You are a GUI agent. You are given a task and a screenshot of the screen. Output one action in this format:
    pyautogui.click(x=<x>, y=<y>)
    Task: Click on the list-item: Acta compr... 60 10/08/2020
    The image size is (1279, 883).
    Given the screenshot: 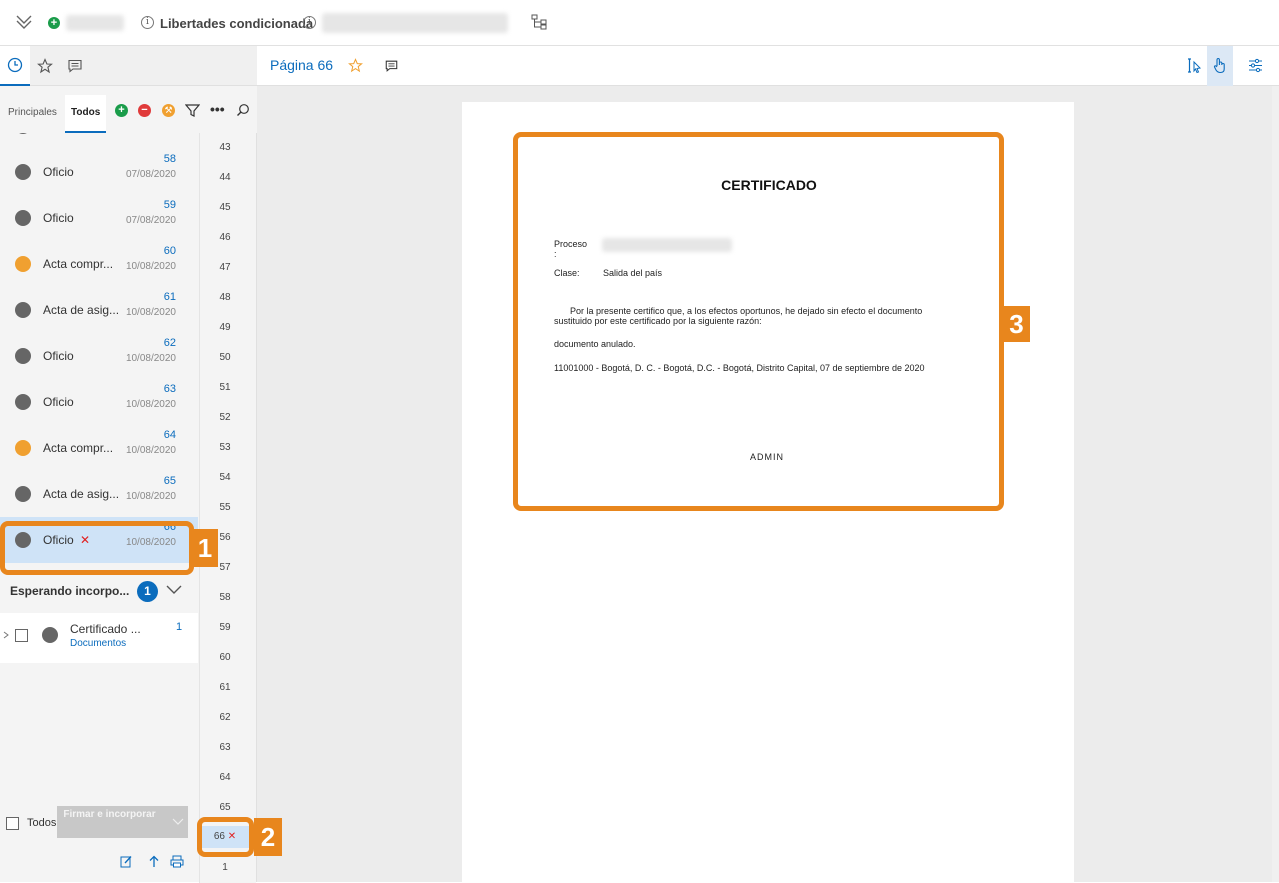 What is the action you would take?
    pyautogui.click(x=99, y=264)
    